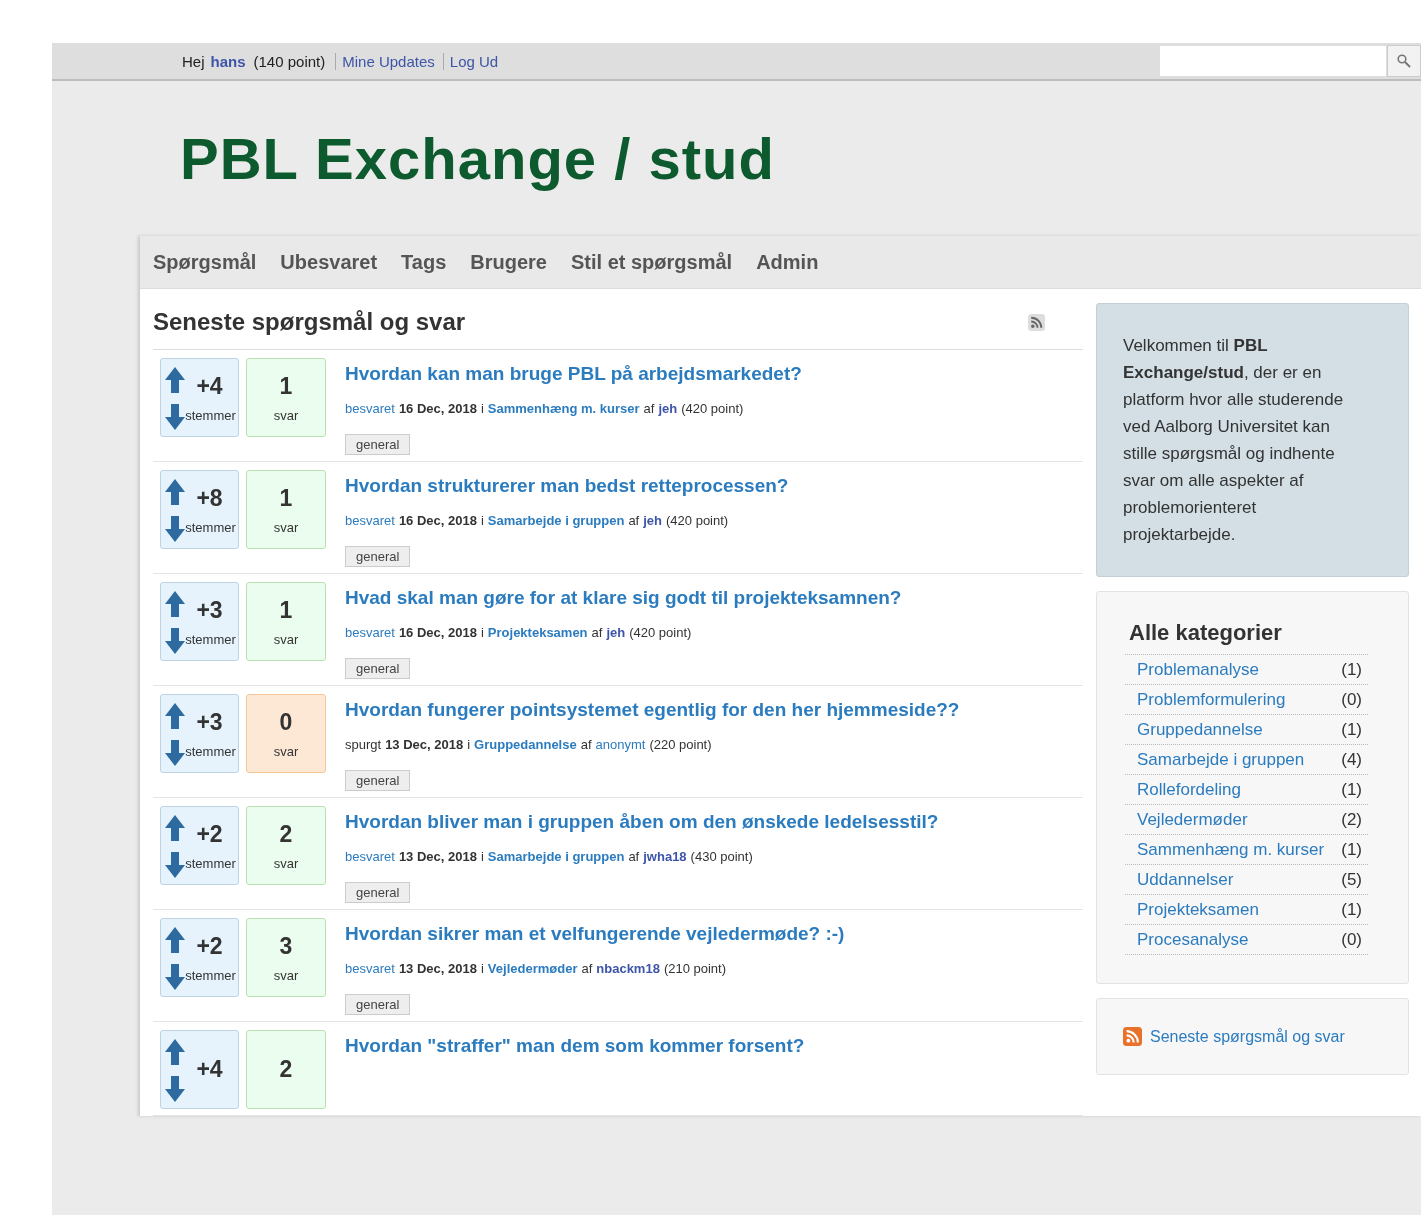 This screenshot has height=1215, width=1421. Describe the element at coordinates (329, 262) in the screenshot. I see `nav-link: Ubesvaret` at that location.